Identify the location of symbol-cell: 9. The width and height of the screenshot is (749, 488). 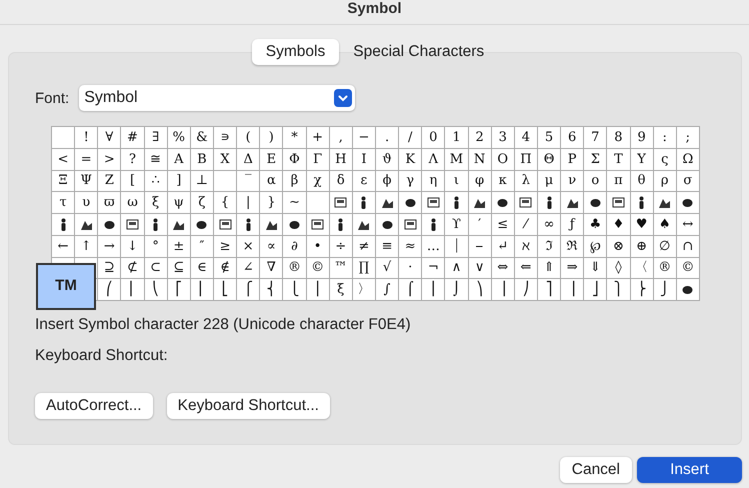
(642, 138).